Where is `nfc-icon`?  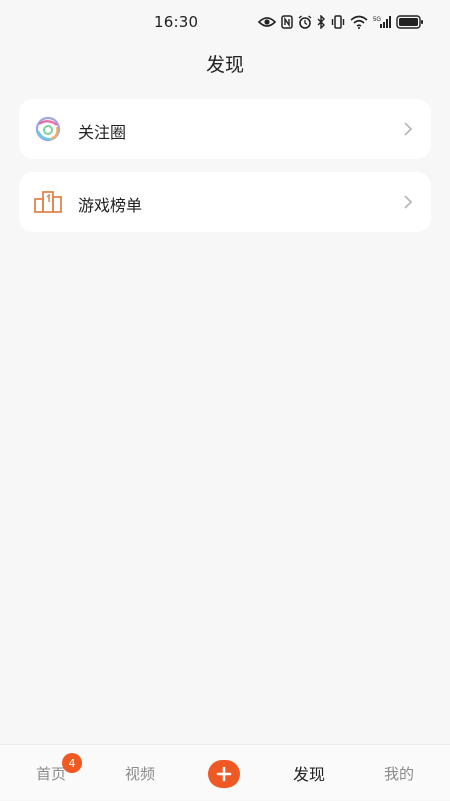
nfc-icon is located at coordinates (287, 22).